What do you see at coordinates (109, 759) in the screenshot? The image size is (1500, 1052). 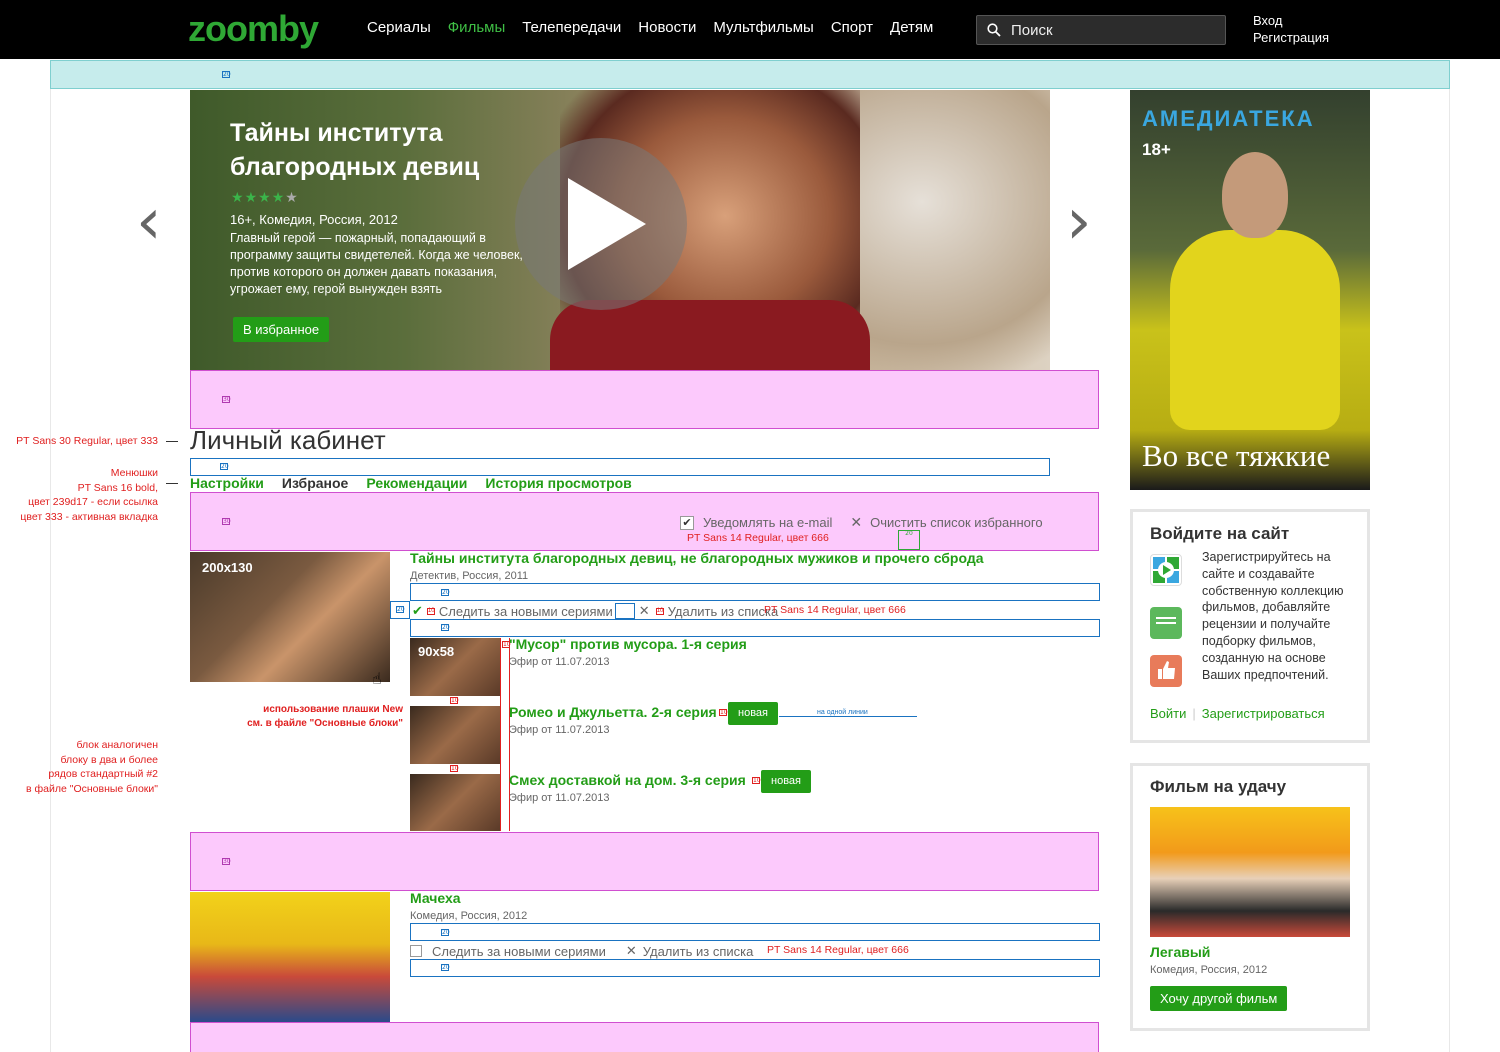 I see `annotation-line: блоку в два и более` at bounding box center [109, 759].